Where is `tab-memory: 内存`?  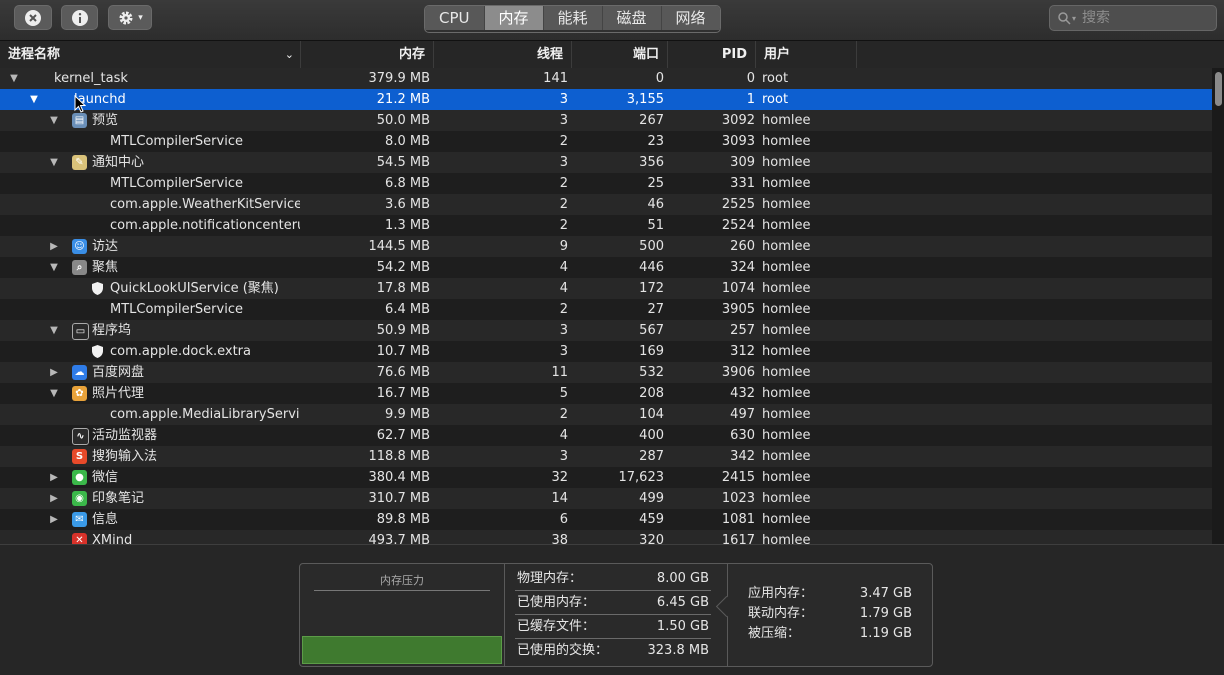
tab-memory: 内存 is located at coordinates (514, 18).